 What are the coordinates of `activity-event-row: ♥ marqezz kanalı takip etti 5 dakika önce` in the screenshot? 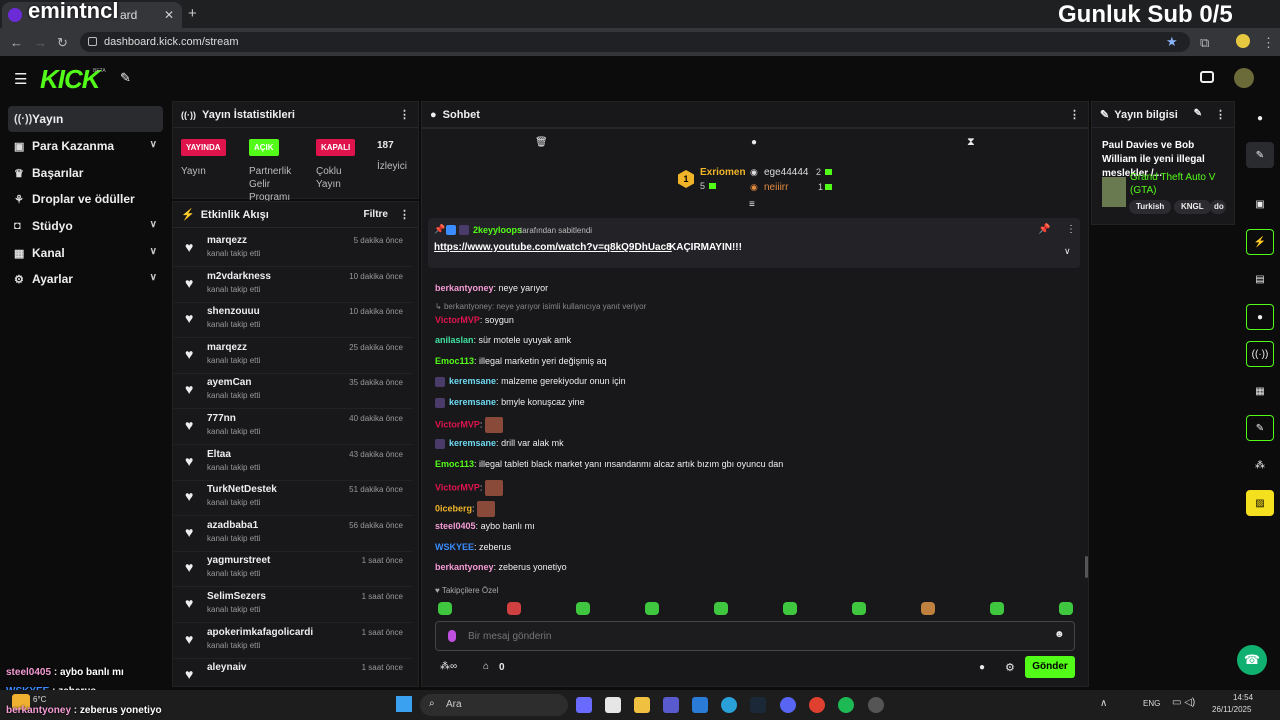 It's located at (293, 249).